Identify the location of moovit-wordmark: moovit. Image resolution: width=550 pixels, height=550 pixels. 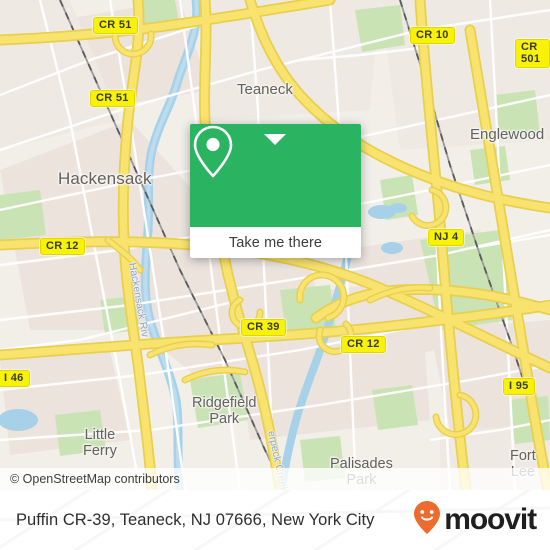
(490, 519).